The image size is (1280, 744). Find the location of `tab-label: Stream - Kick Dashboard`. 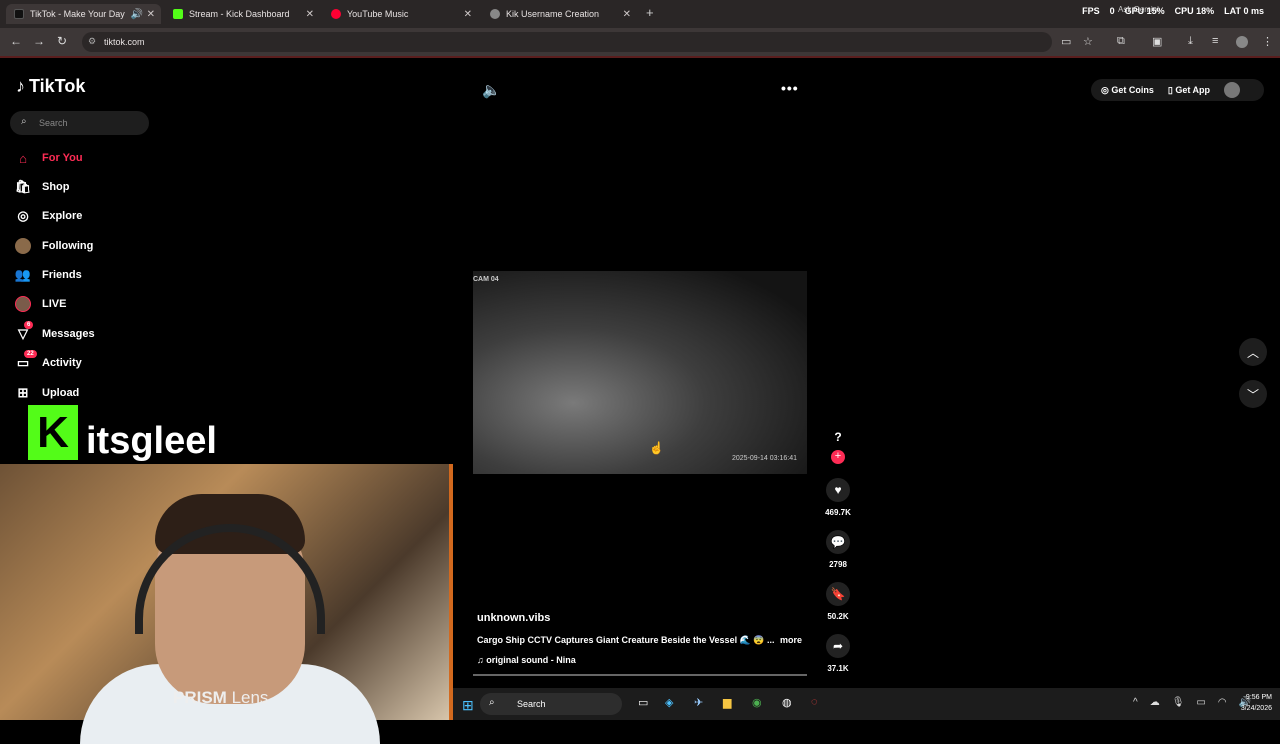

tab-label: Stream - Kick Dashboard is located at coordinates (239, 14).